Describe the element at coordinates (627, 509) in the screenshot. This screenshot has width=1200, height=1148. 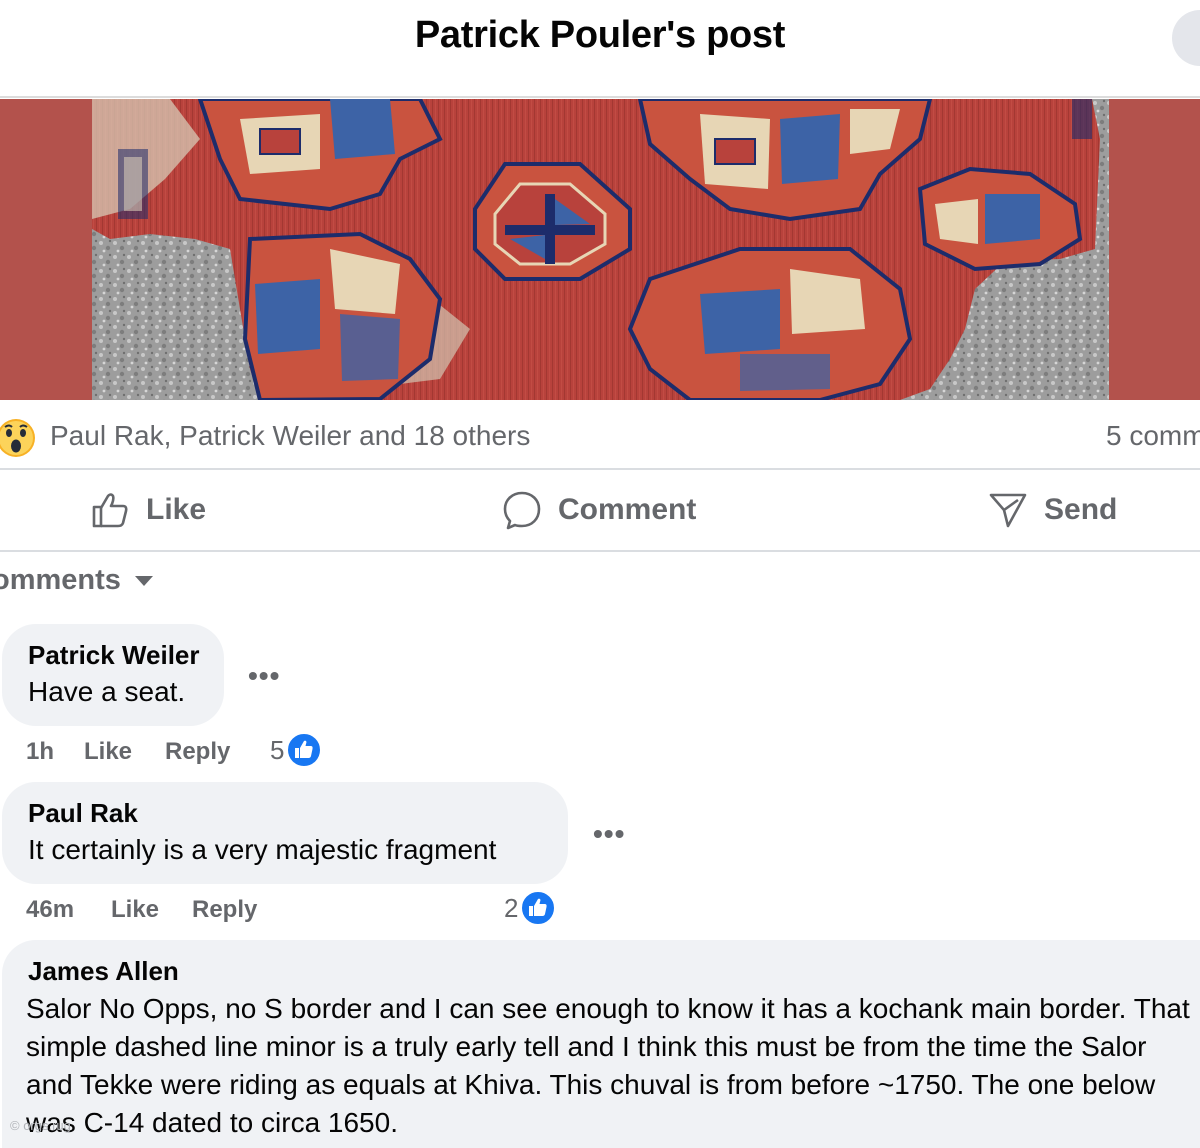
I see `comment-label: Comment` at that location.